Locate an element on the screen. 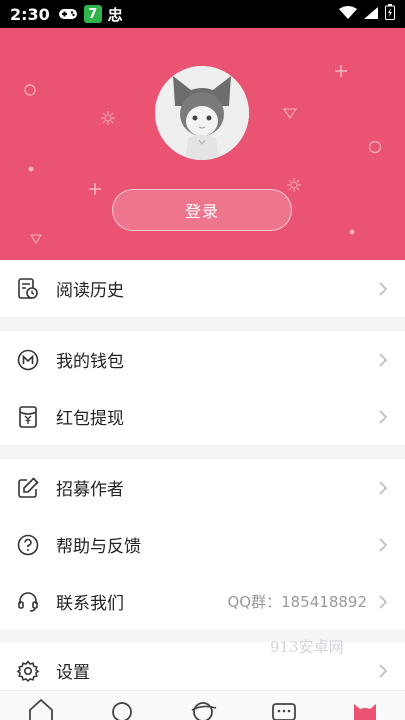 The image size is (405, 720). menu-item-red-packet: 红包提现 is located at coordinates (202, 416).